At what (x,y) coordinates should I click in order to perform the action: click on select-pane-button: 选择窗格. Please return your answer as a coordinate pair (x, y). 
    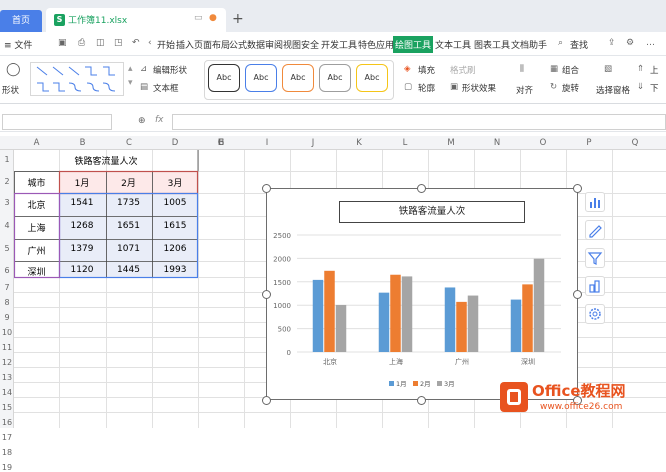
    Looking at the image, I should click on (613, 90).